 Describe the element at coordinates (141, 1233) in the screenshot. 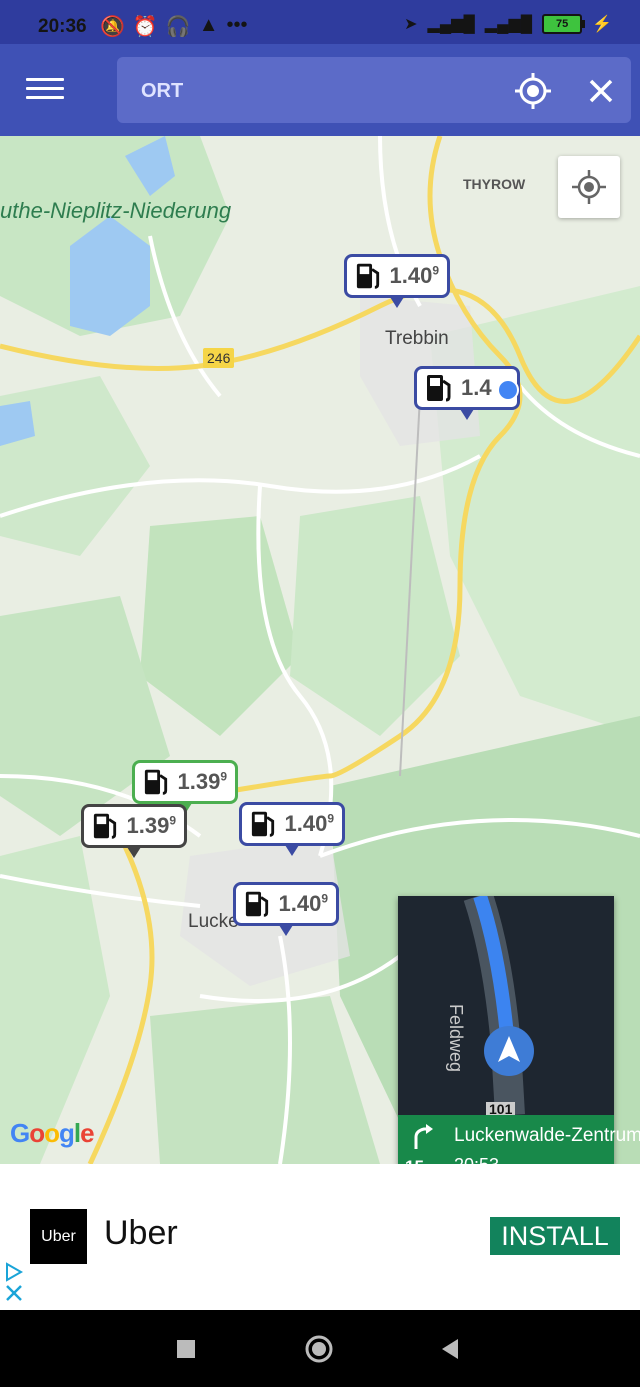

I see `ad-app-name: Uber` at that location.